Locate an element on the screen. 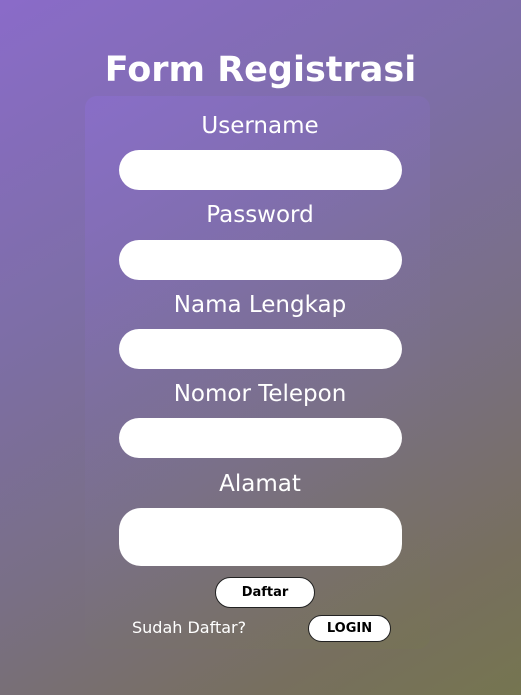 The height and width of the screenshot is (695, 521). full-name-input is located at coordinates (260, 349).